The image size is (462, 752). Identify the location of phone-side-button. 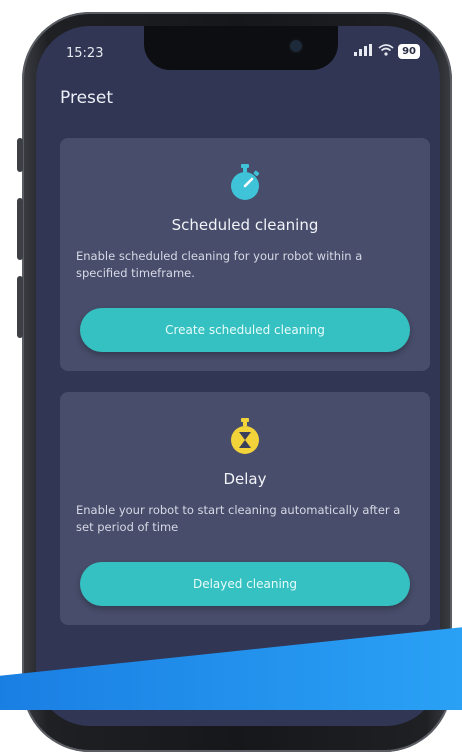
(20, 155).